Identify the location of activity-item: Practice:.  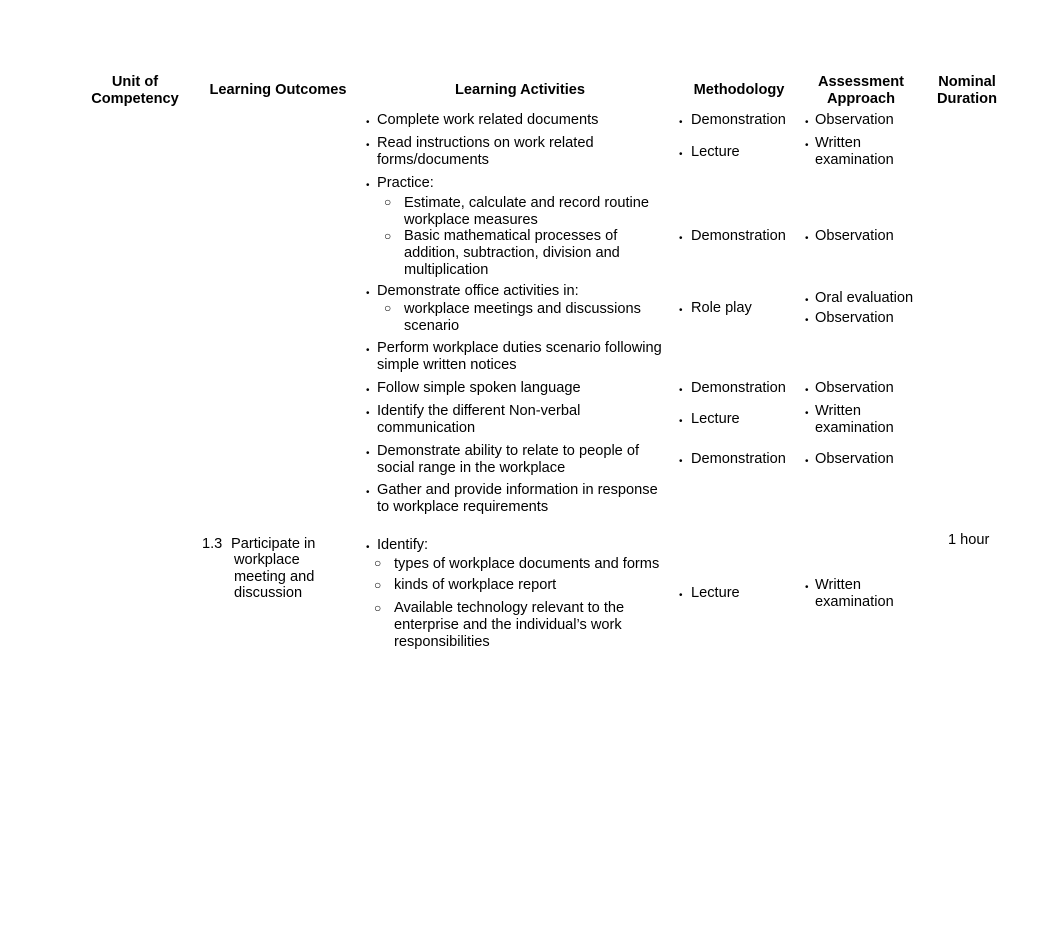
(405, 183).